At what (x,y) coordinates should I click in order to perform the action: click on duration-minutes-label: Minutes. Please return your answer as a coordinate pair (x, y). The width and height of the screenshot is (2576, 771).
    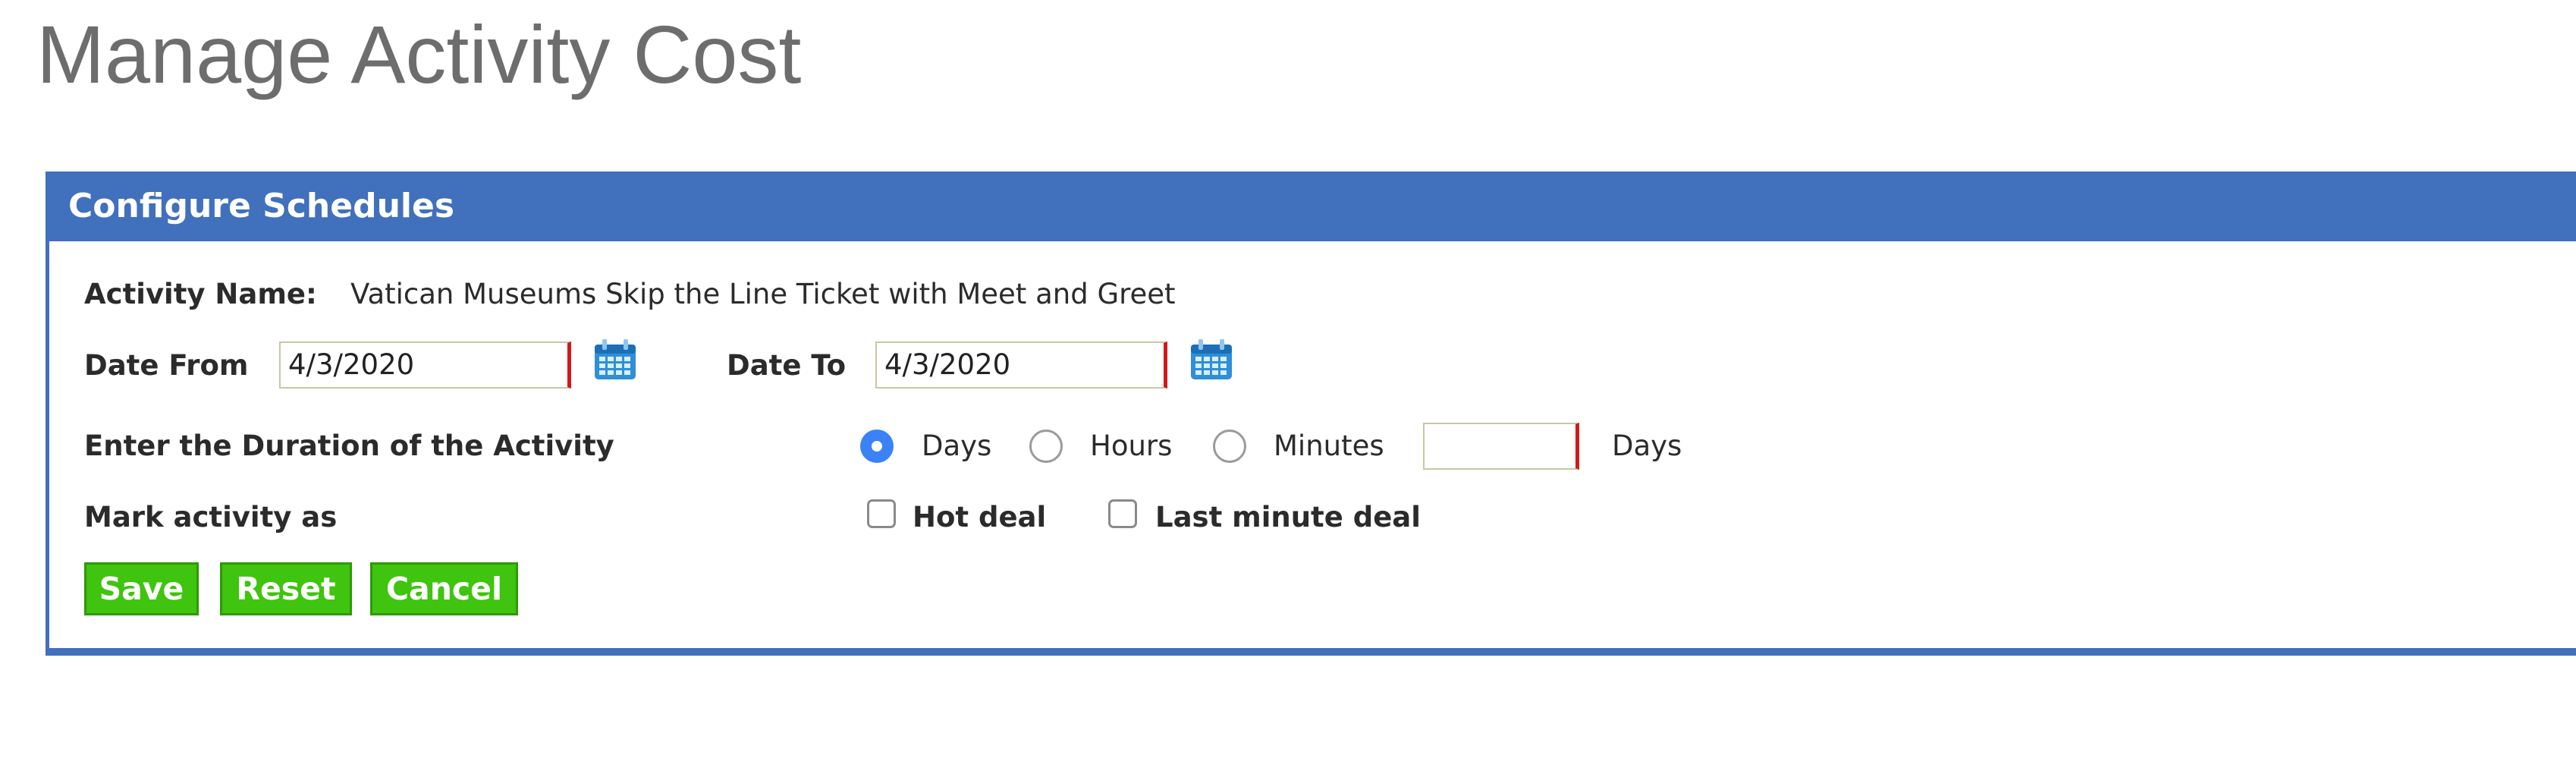
    Looking at the image, I should click on (1329, 446).